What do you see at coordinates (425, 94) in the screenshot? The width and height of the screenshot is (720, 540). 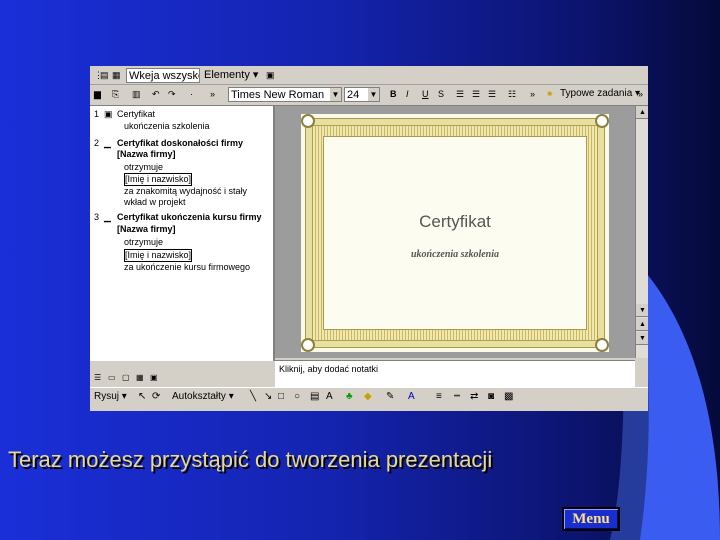 I see `underline-button: U` at bounding box center [425, 94].